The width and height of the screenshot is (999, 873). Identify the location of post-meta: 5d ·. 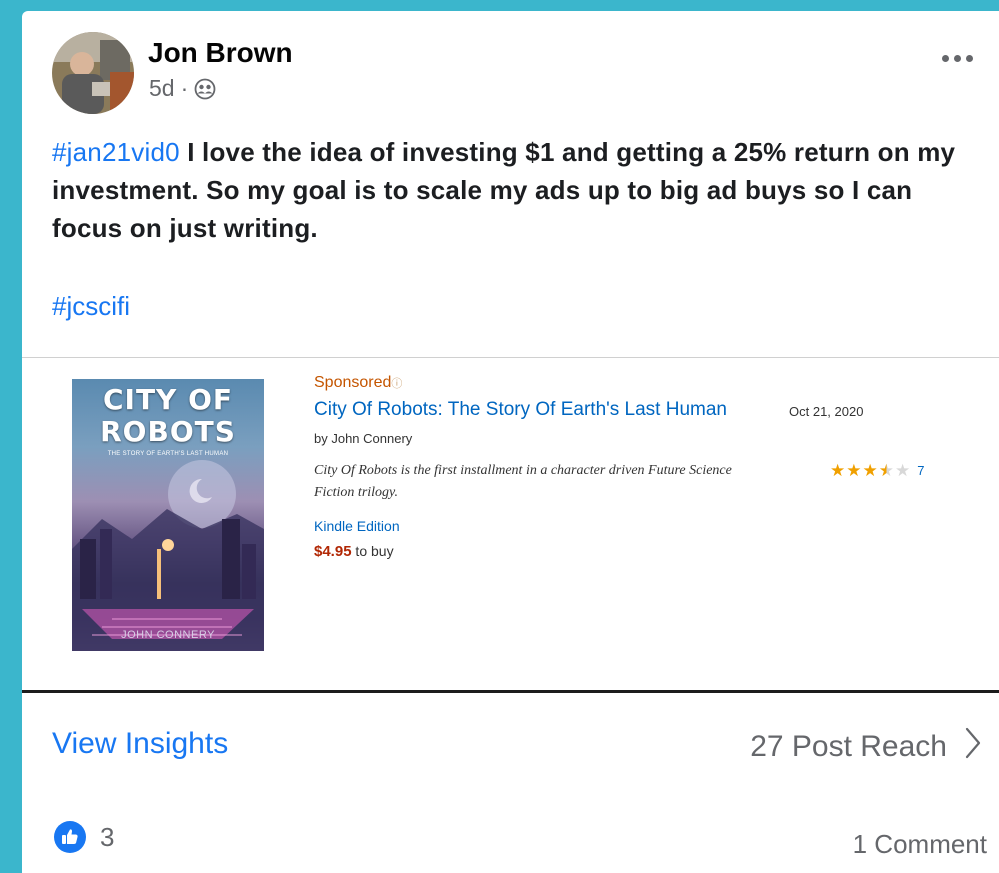
(182, 88).